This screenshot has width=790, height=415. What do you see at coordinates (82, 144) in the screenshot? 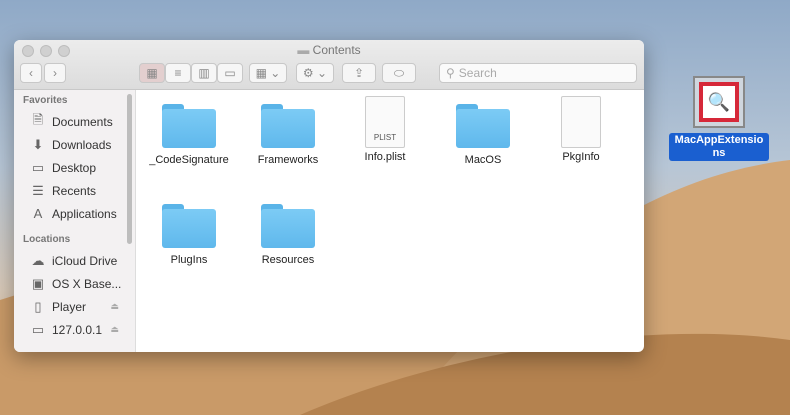
I see `sidebar-item-label: Downloads` at bounding box center [82, 144].